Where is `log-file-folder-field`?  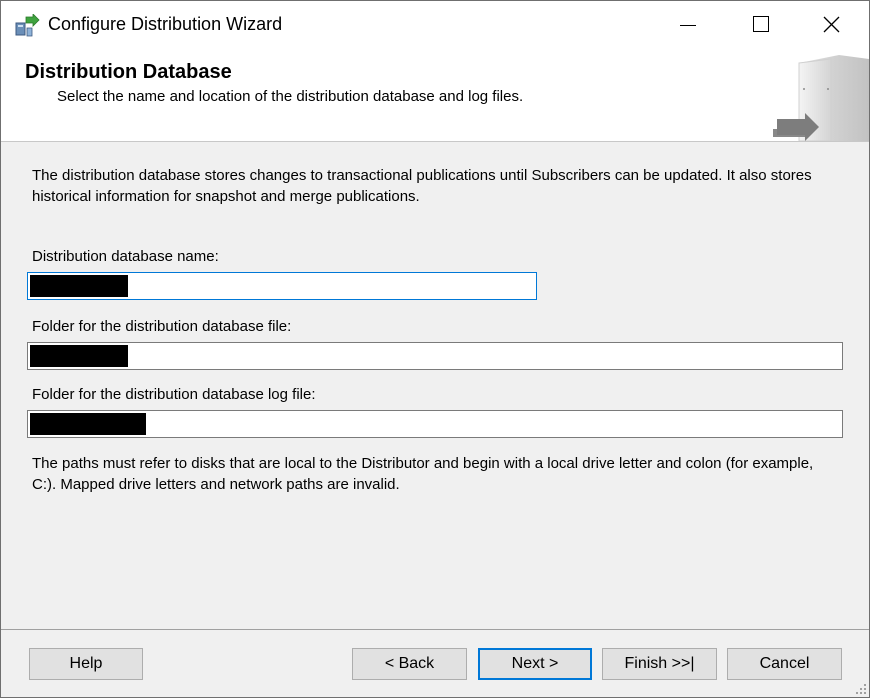
log-file-folder-field is located at coordinates (435, 424).